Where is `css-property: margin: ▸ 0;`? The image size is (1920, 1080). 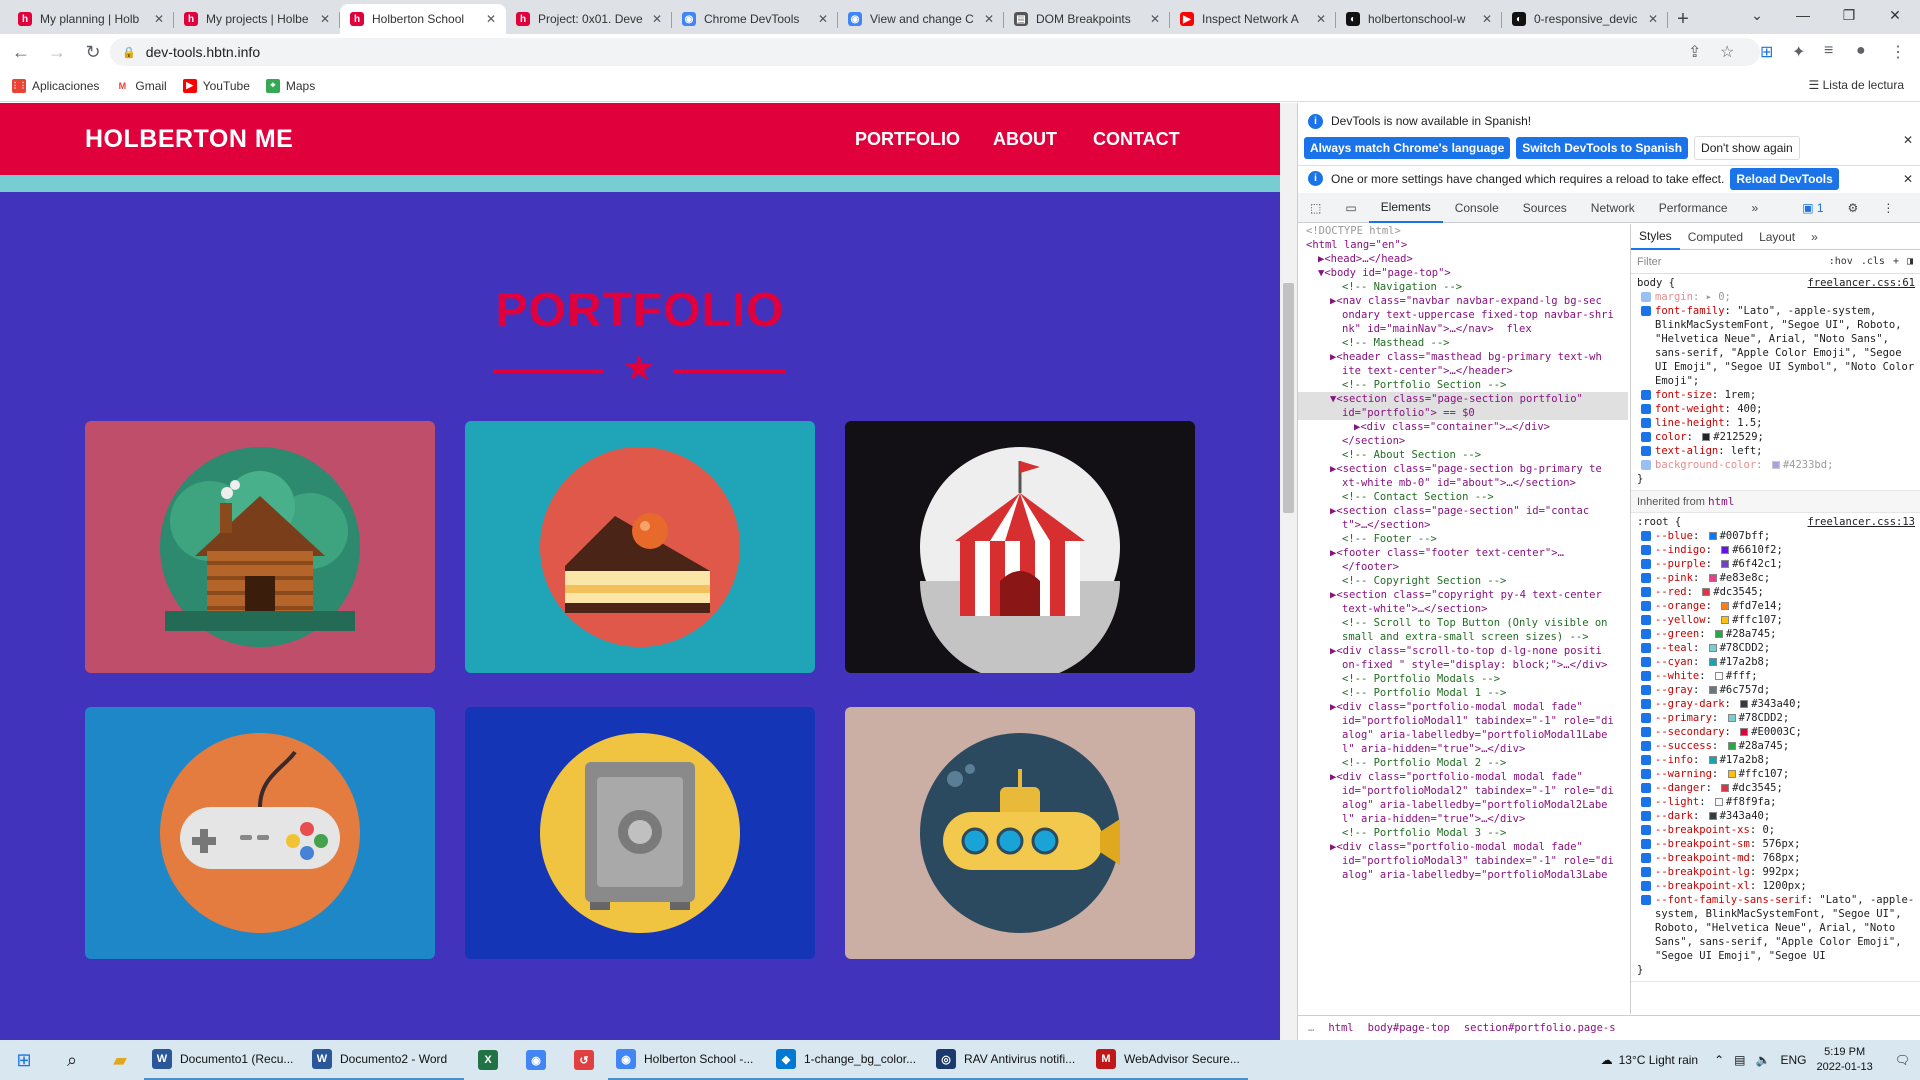 css-property: margin: ▸ 0; is located at coordinates (1776, 297).